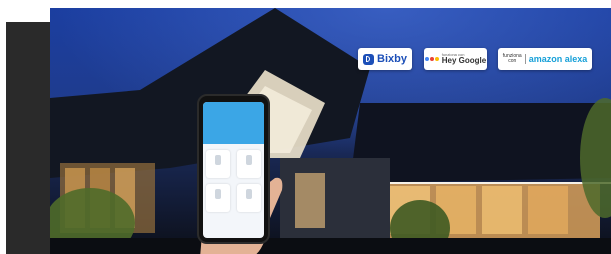 This screenshot has height=254, width=611. I want to click on alexa-prefix-line2: con, so click(512, 61).